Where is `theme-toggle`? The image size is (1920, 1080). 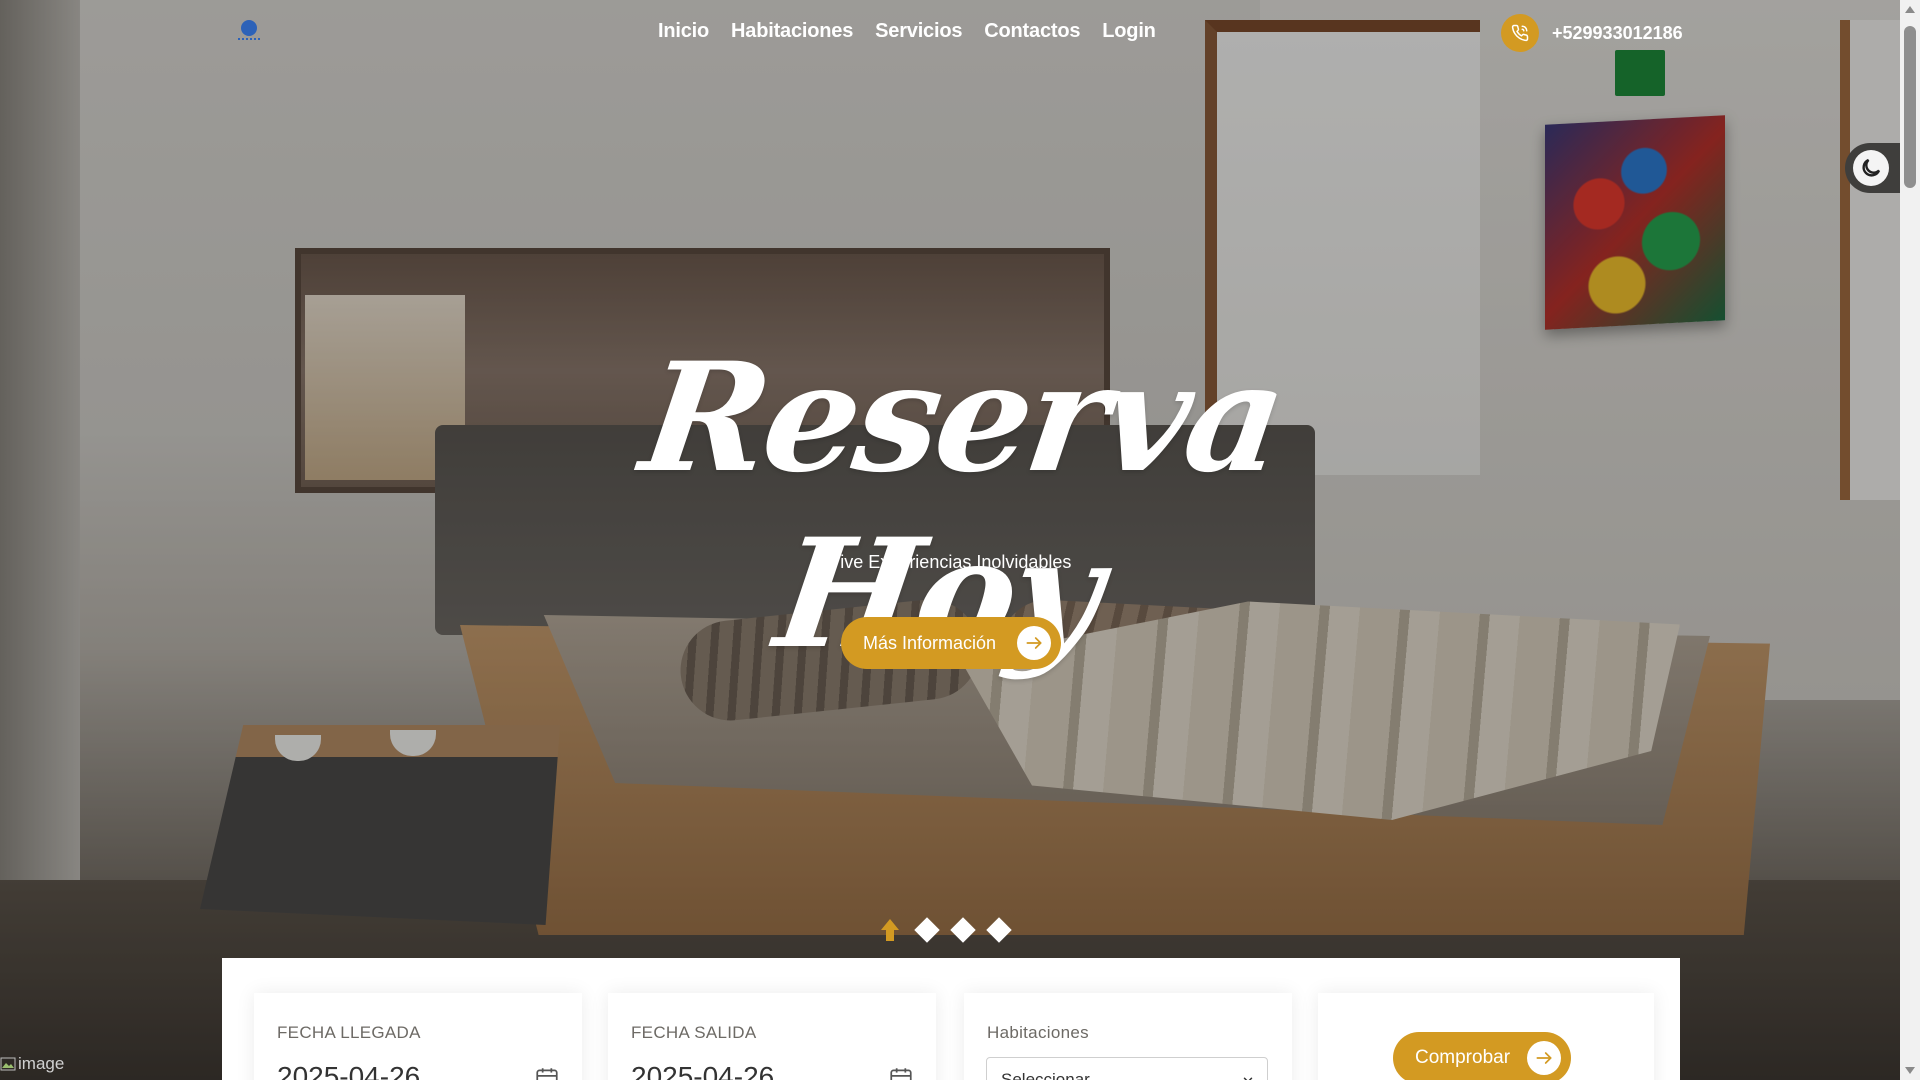
theme-toggle is located at coordinates (1872, 168).